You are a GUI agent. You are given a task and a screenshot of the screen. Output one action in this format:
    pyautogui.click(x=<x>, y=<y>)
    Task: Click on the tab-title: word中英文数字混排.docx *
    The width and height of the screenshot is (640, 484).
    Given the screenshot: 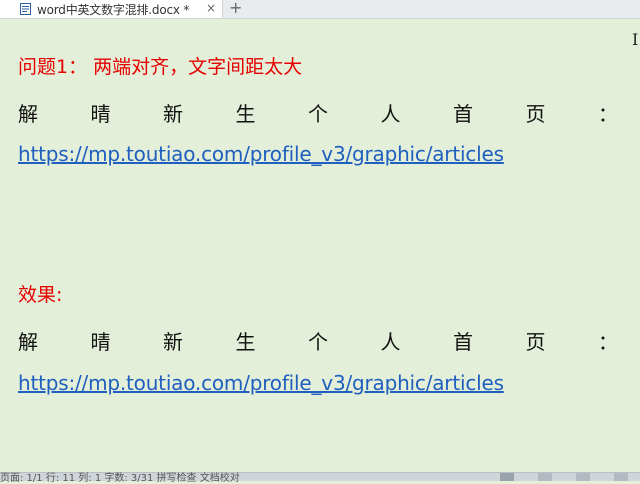 What is the action you would take?
    pyautogui.click(x=113, y=9)
    